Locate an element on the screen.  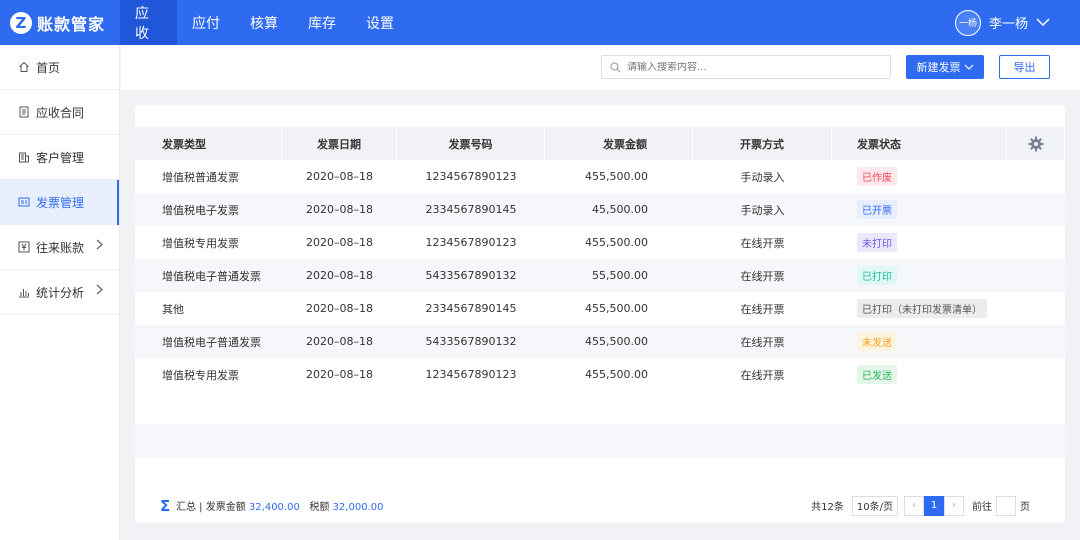
sidebar: 首页 应收合同 客户管理 发票管理 往来账款 统计分析 is located at coordinates (60, 292).